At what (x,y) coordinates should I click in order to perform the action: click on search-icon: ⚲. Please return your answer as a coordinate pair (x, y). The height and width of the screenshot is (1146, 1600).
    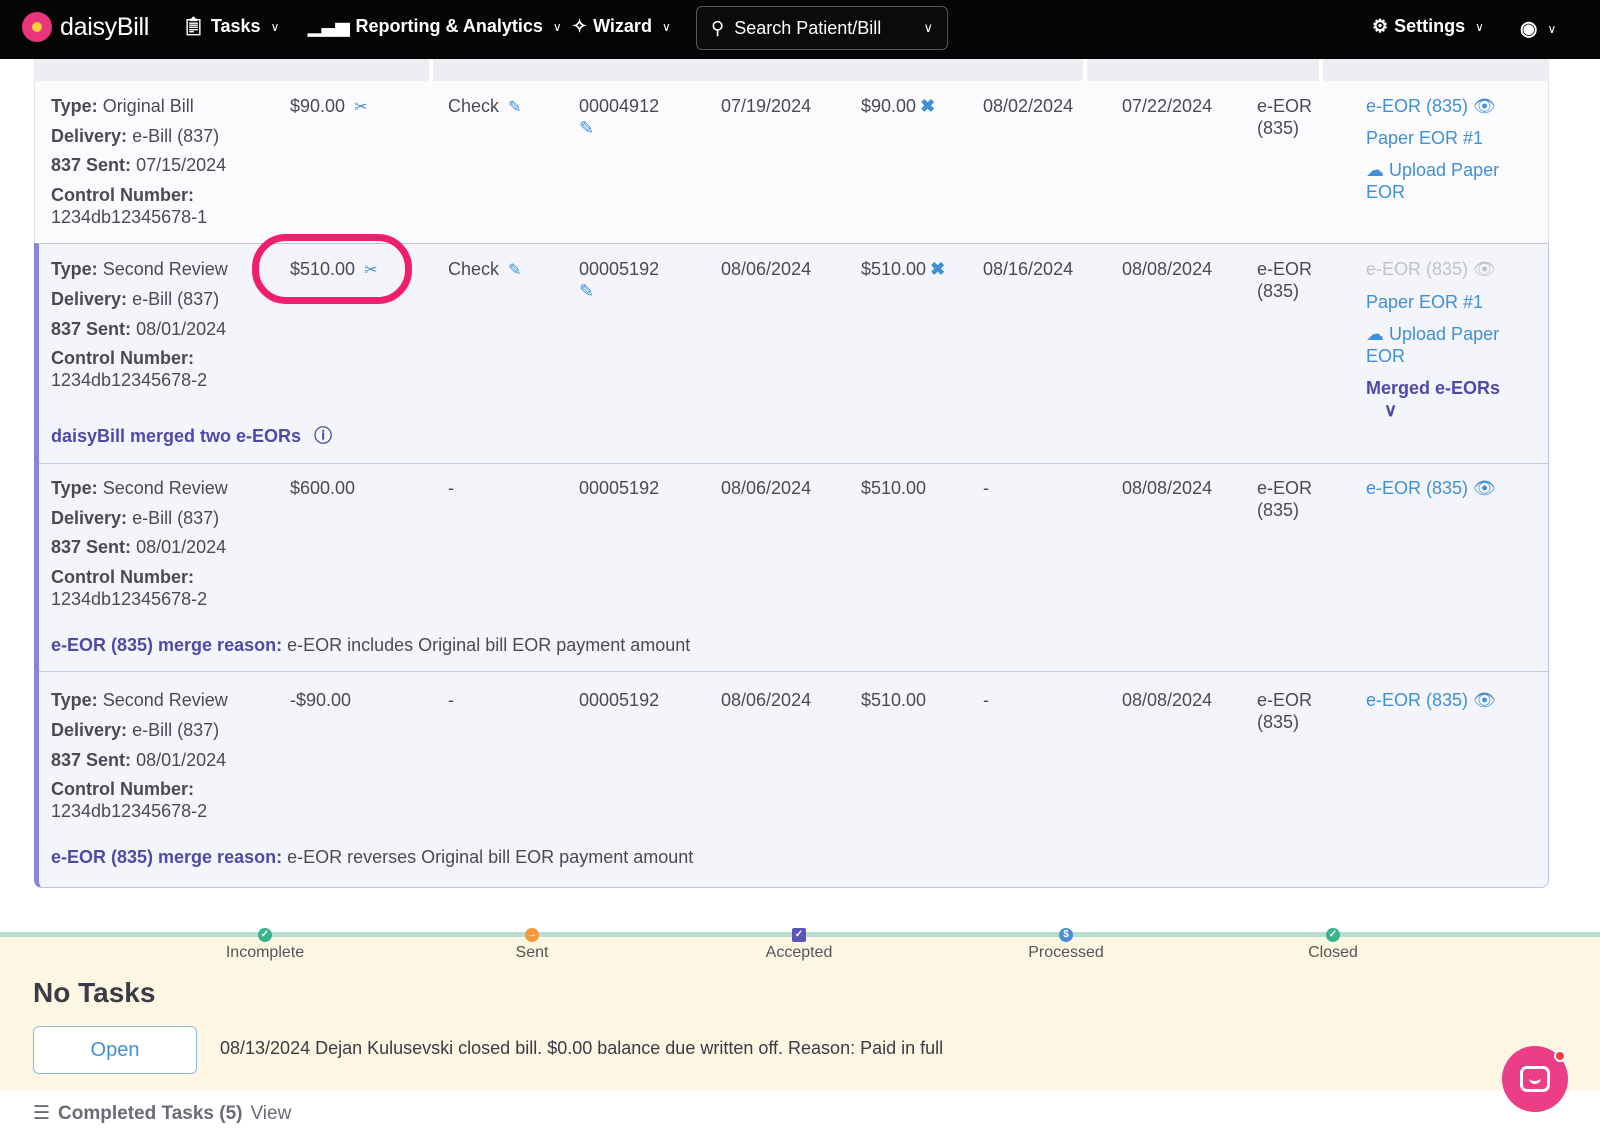
    Looking at the image, I should click on (718, 27).